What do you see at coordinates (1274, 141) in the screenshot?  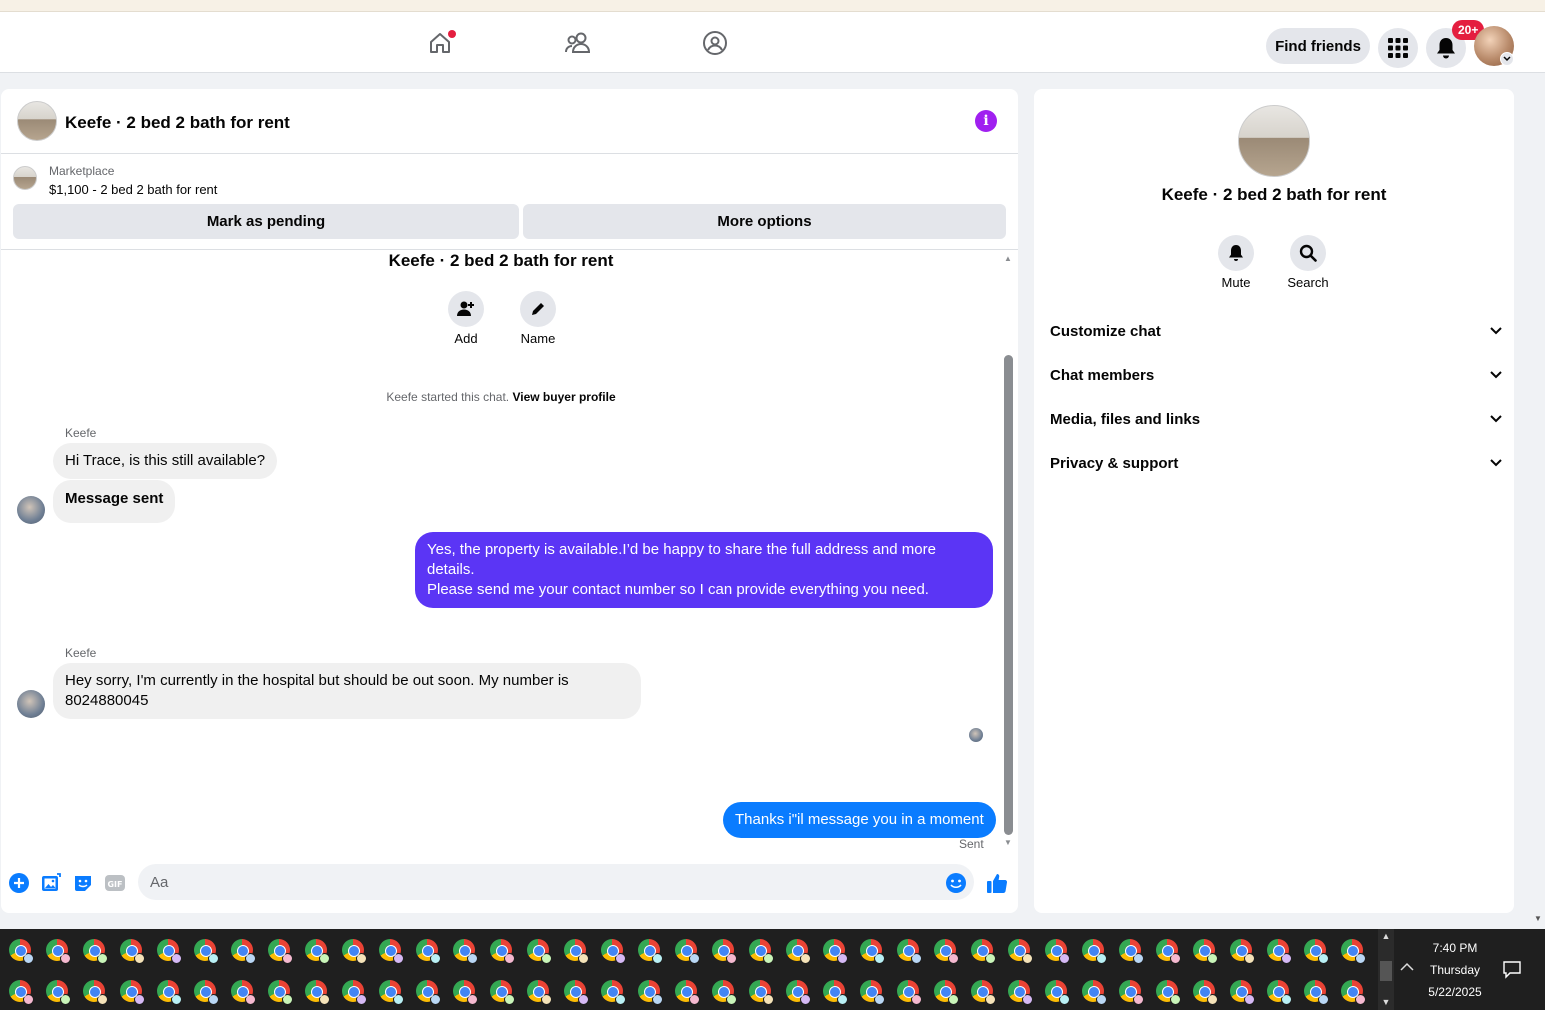 I see `chat-avatar-large` at bounding box center [1274, 141].